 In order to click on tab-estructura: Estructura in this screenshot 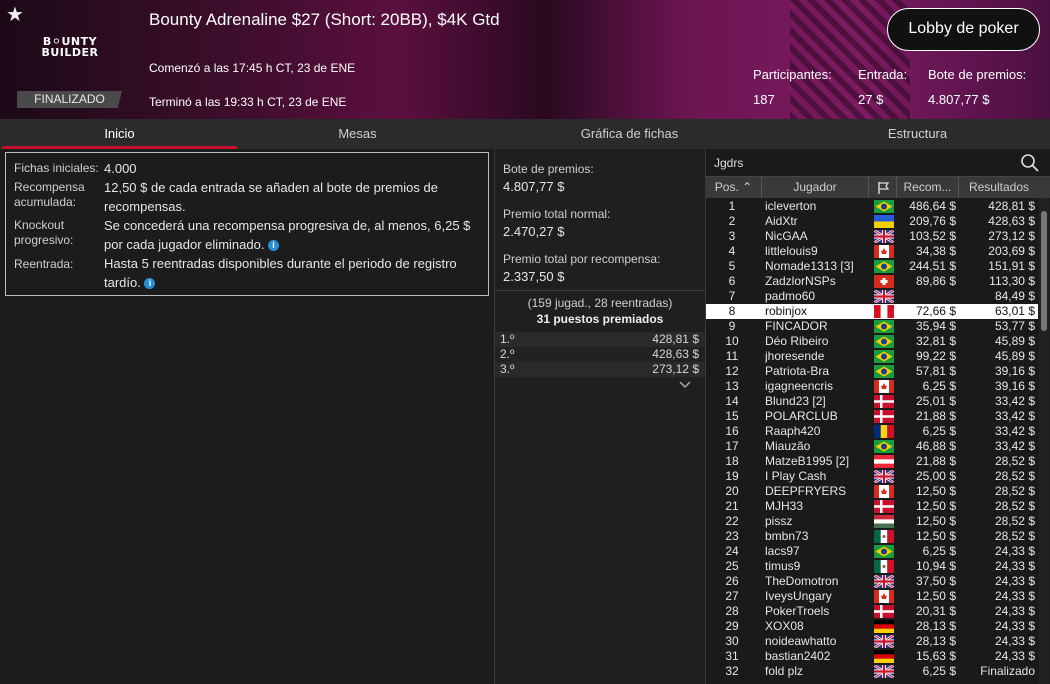, I will do `click(917, 134)`.